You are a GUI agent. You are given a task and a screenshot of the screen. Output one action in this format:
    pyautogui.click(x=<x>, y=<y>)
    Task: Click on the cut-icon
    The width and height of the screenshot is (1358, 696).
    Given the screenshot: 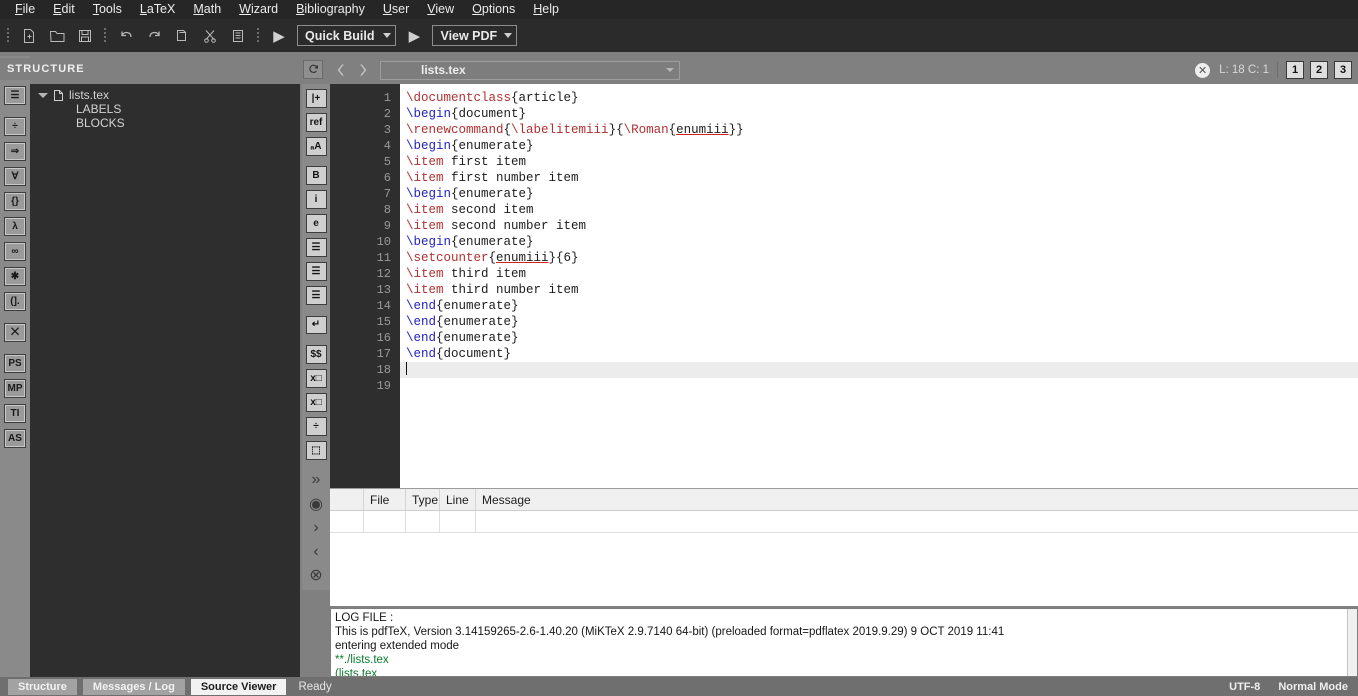 What is the action you would take?
    pyautogui.click(x=210, y=35)
    